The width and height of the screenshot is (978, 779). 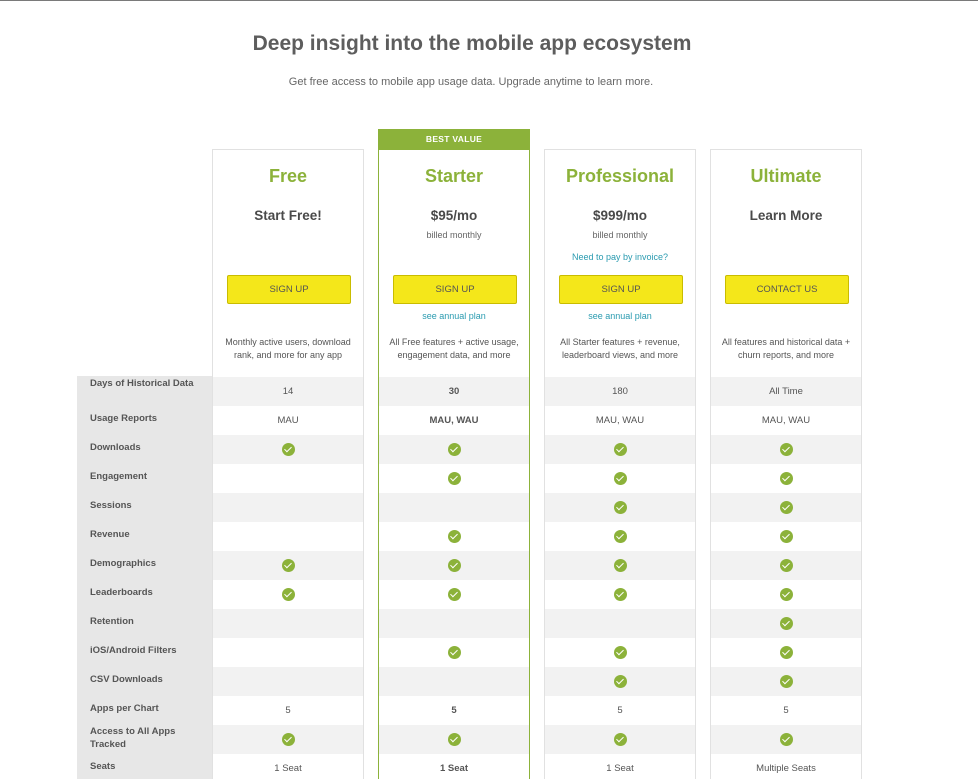 I want to click on plan-name: Free, so click(x=288, y=176).